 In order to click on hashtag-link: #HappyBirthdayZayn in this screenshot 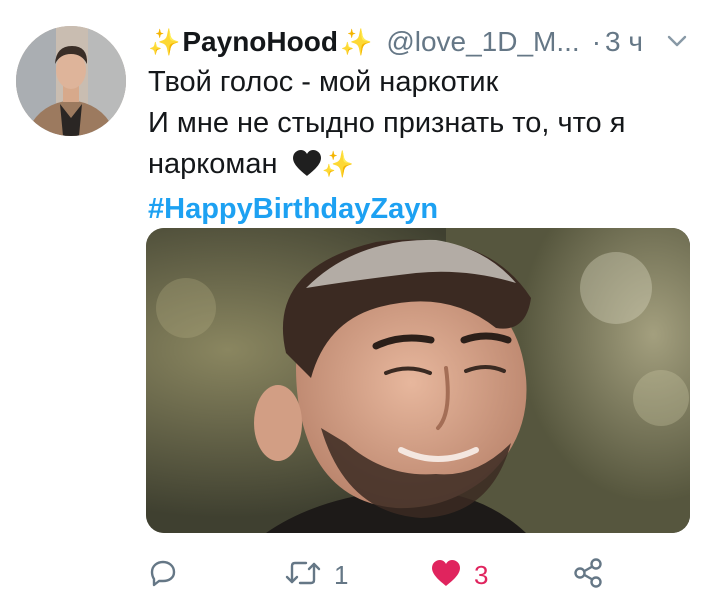, I will do `click(418, 209)`.